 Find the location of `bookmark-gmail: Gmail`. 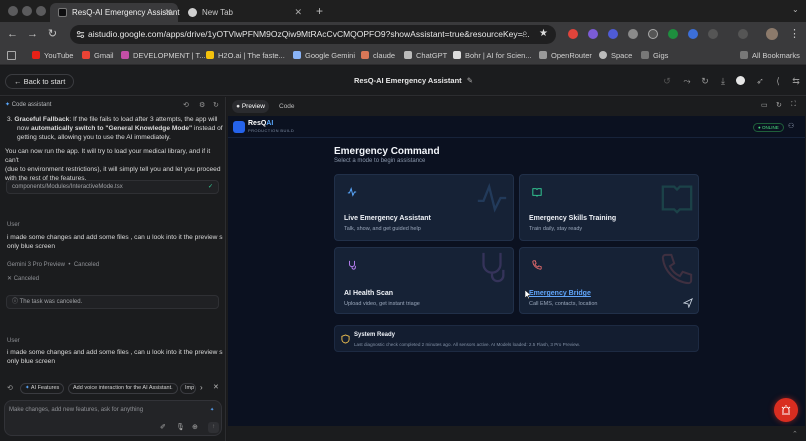

bookmark-gmail: Gmail is located at coordinates (98, 55).